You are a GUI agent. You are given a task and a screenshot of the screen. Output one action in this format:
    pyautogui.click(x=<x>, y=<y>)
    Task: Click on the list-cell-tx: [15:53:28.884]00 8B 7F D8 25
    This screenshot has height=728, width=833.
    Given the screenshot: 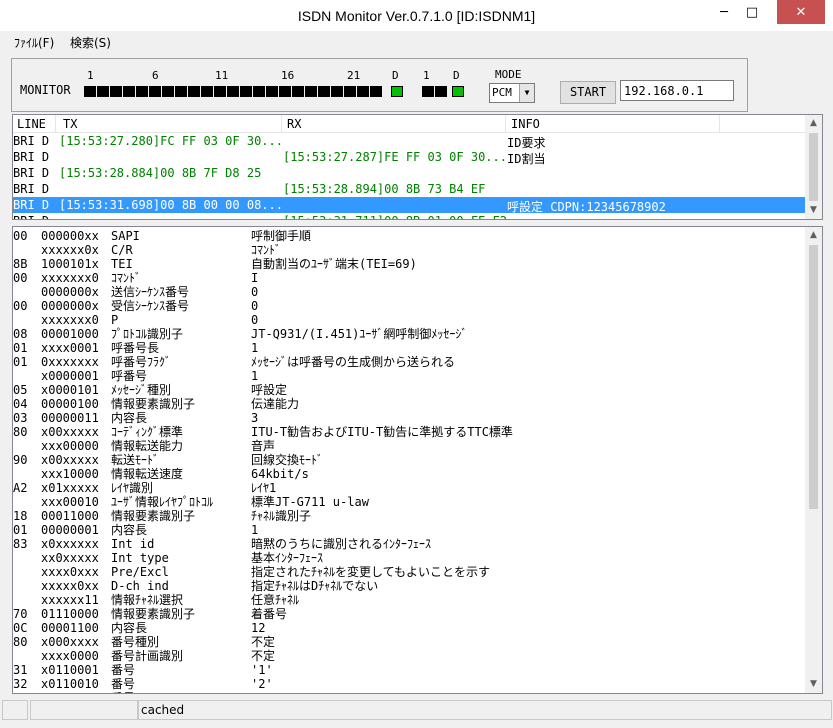 What is the action you would take?
    pyautogui.click(x=160, y=173)
    